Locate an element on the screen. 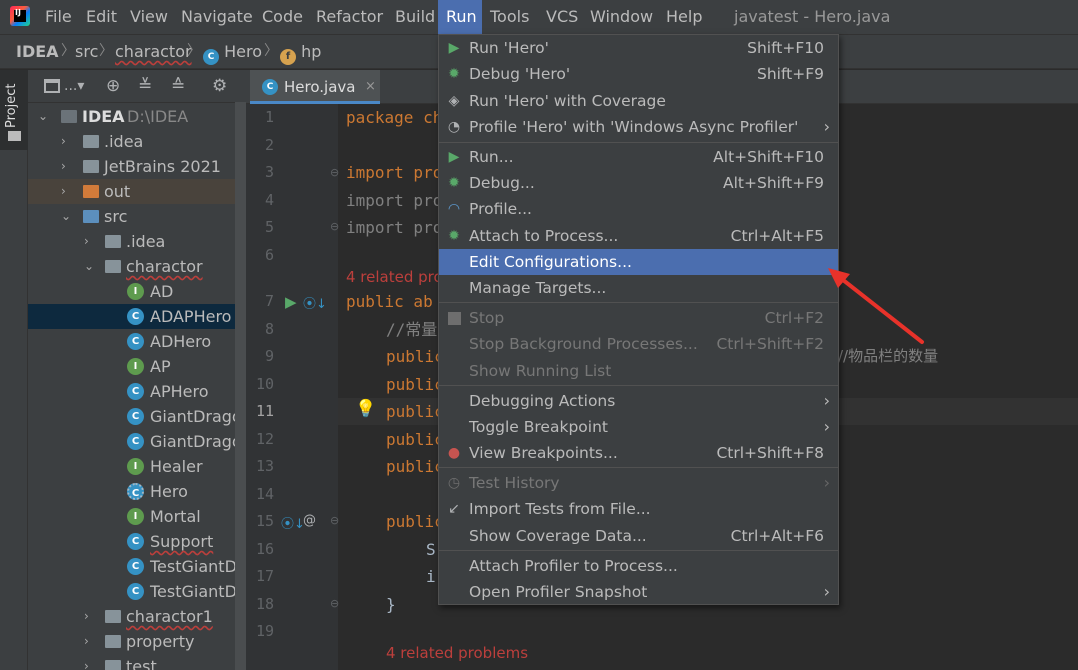 Image resolution: width=1078 pixels, height=670 pixels. menu-item-run-coverage: ◈ Run 'Hero' with Coverage is located at coordinates (638, 101).